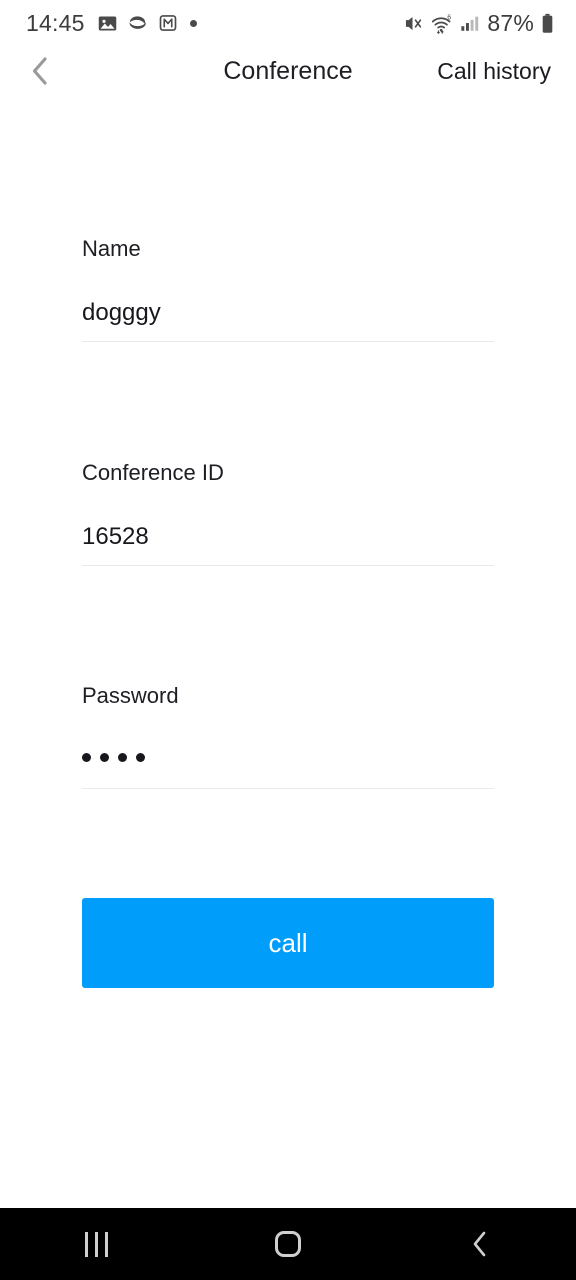 This screenshot has height=1280, width=576. I want to click on cellular-signal-icon, so click(470, 23).